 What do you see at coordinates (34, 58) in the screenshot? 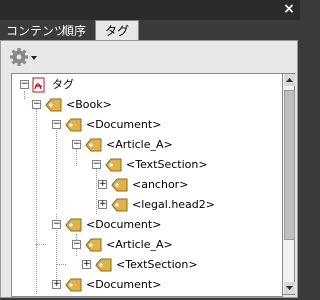
I see `chevron-down-icon` at bounding box center [34, 58].